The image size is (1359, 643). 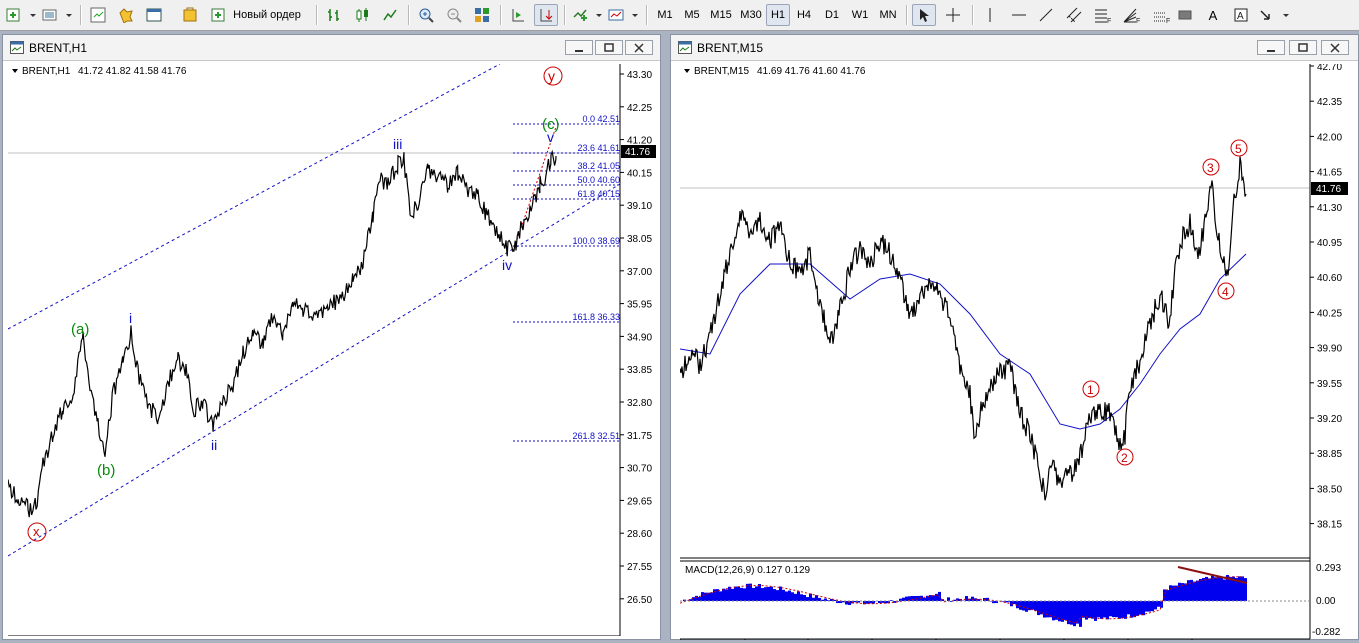 I want to click on equidistant-channel-icon, so click(x=1074, y=15).